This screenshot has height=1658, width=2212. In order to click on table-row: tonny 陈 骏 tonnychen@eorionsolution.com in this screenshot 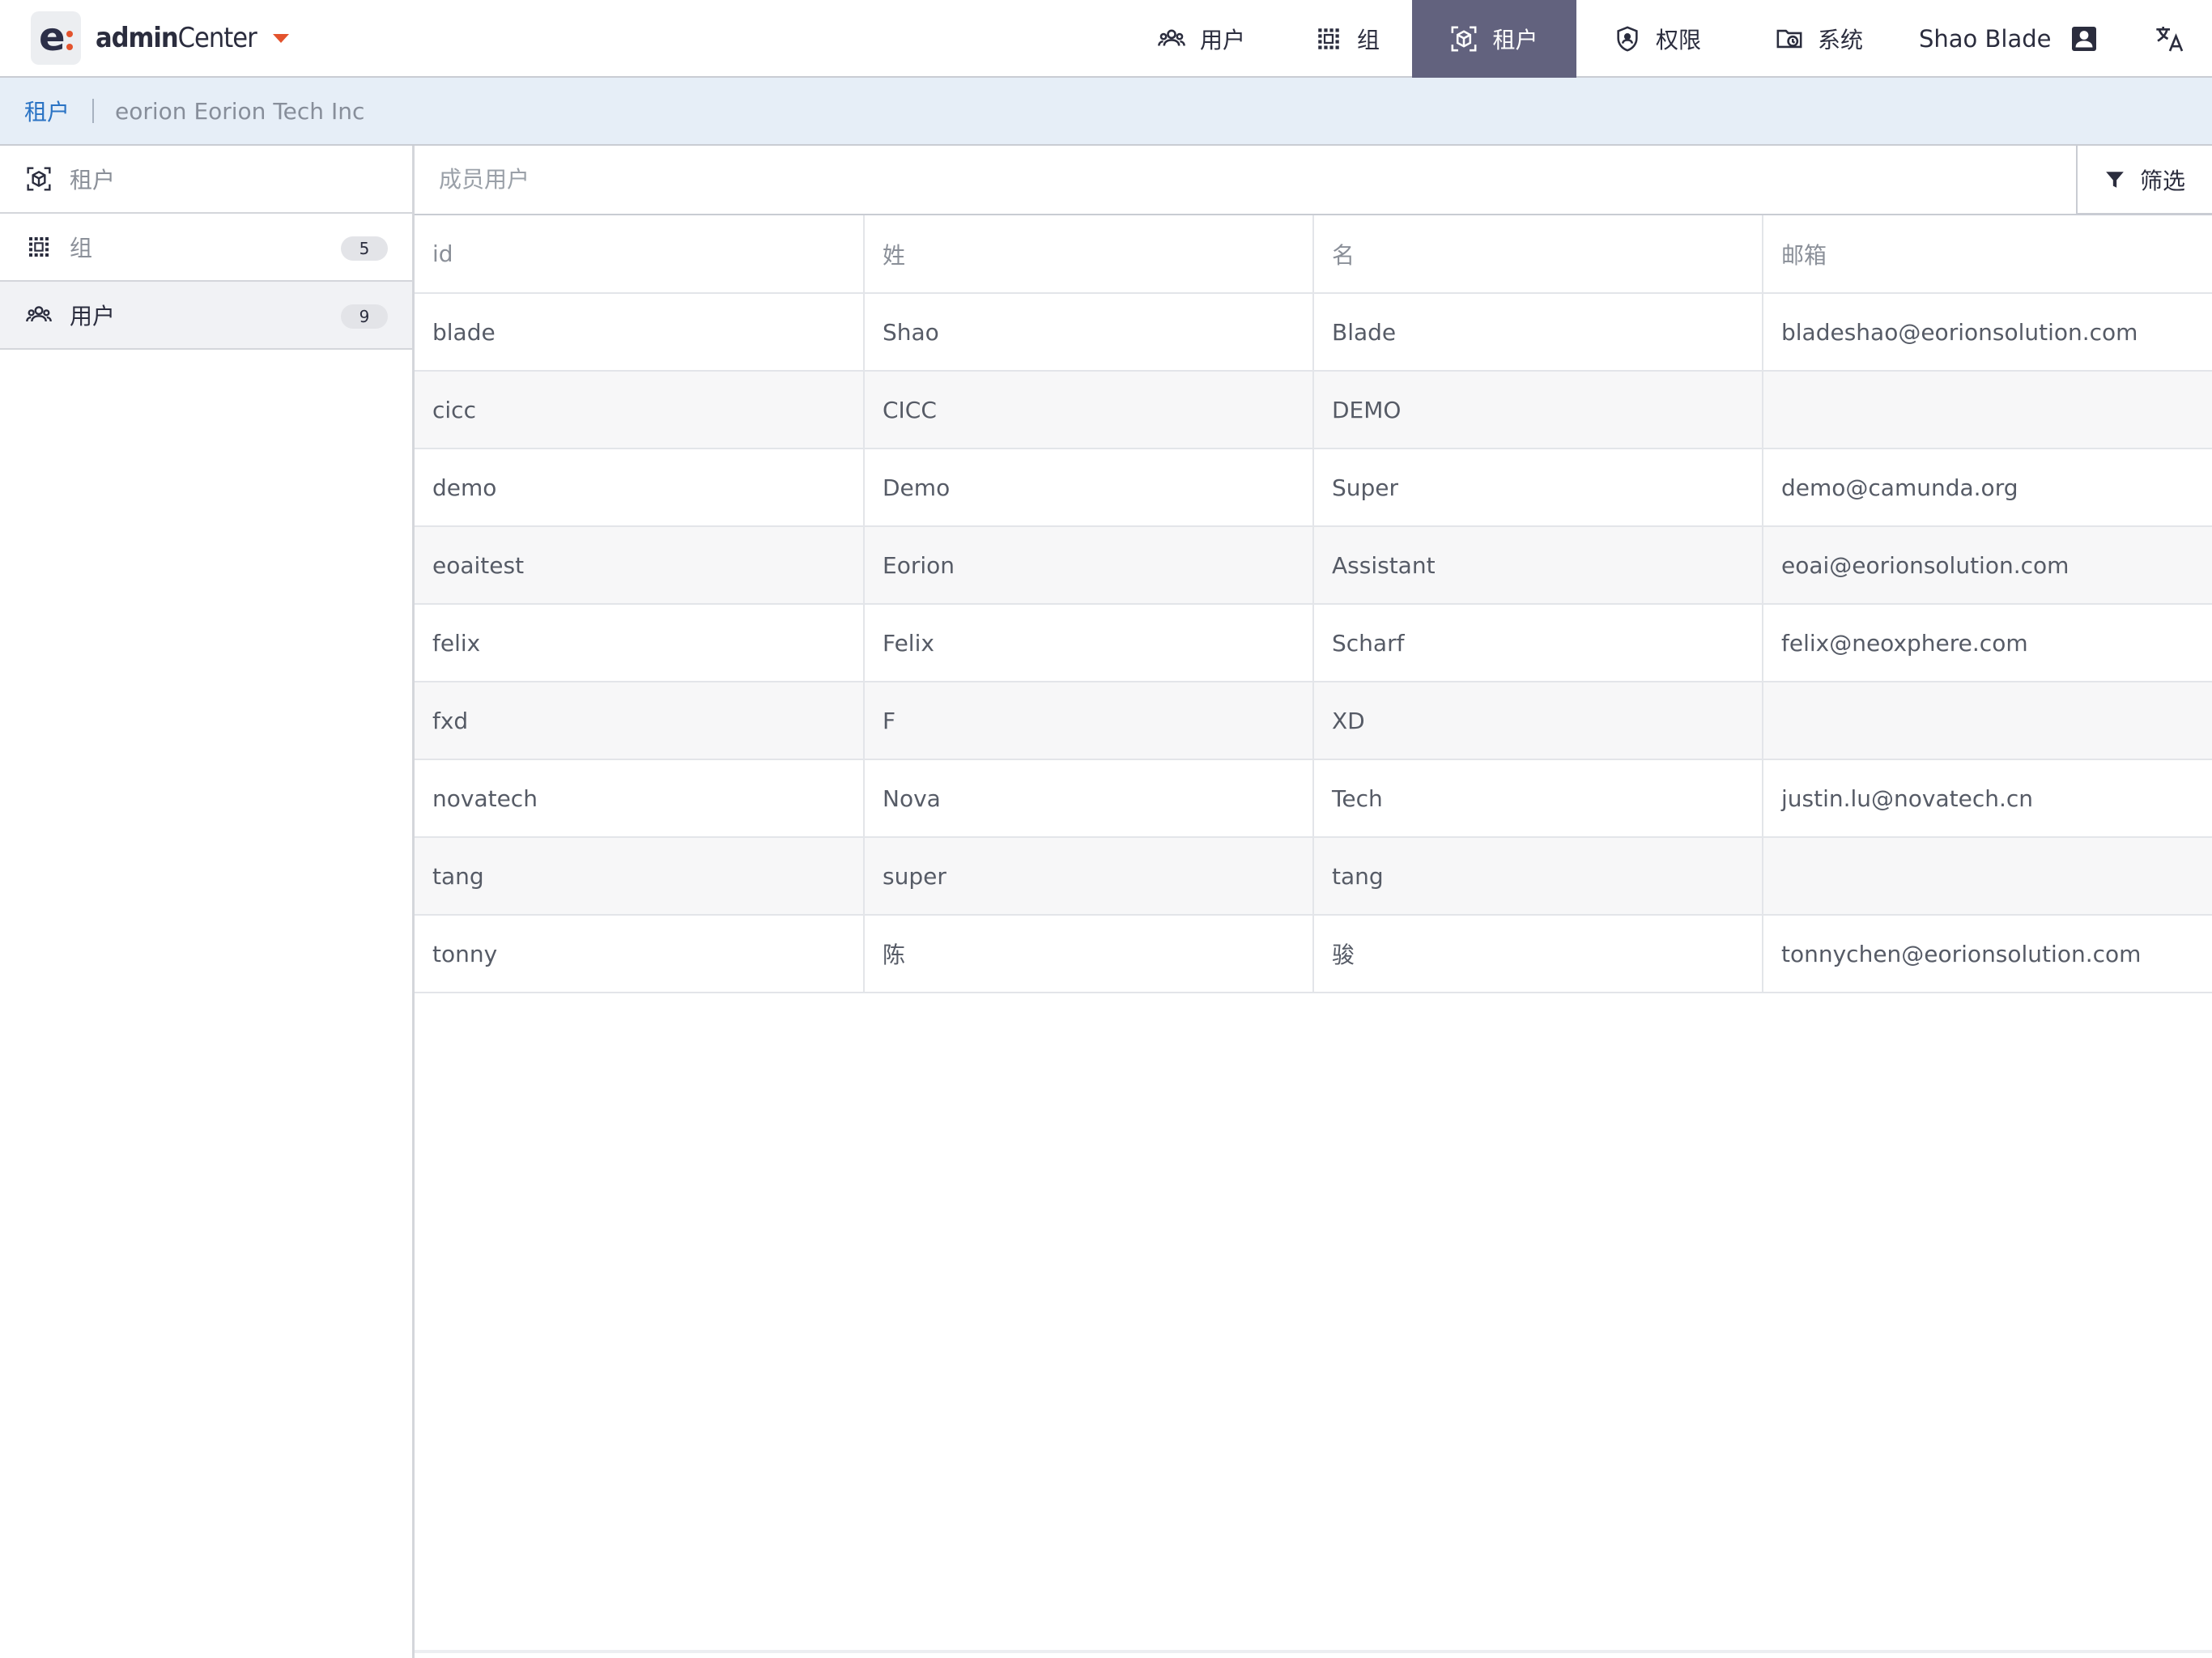, I will do `click(1314, 954)`.